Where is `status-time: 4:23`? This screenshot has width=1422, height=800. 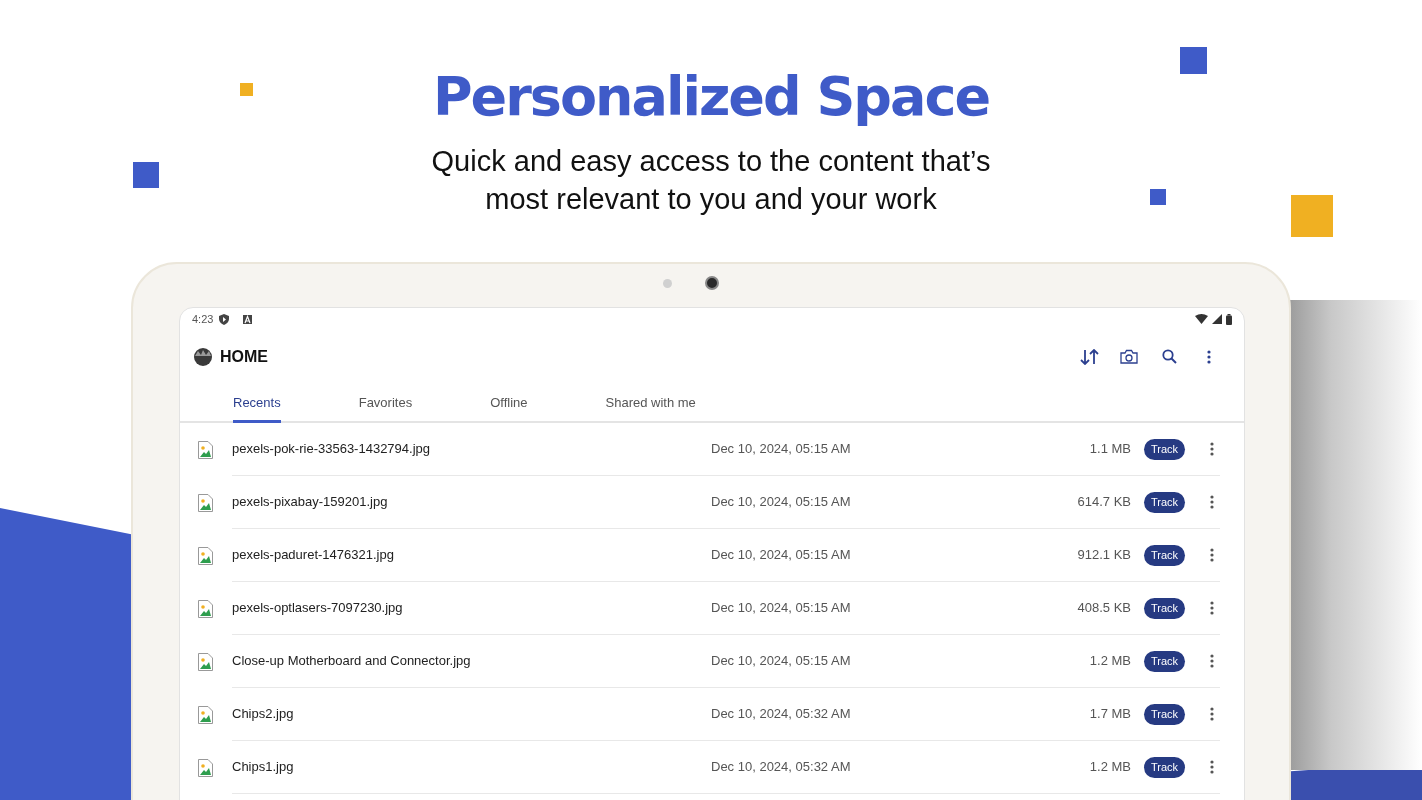
status-time: 4:23 is located at coordinates (203, 319).